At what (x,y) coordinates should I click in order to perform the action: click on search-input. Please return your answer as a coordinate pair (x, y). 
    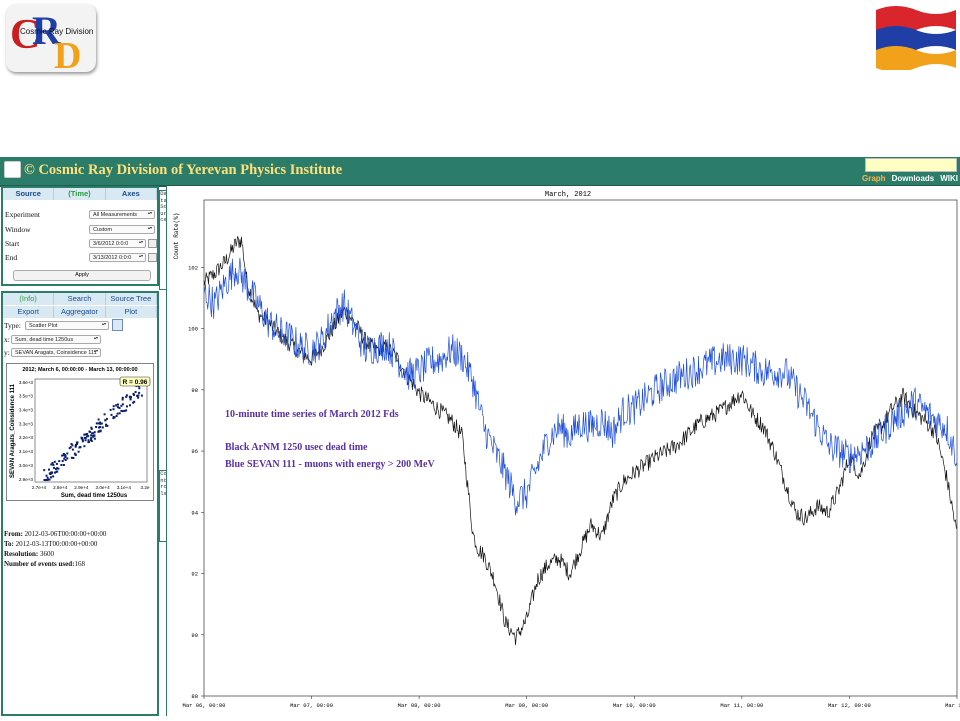
    Looking at the image, I should click on (911, 165).